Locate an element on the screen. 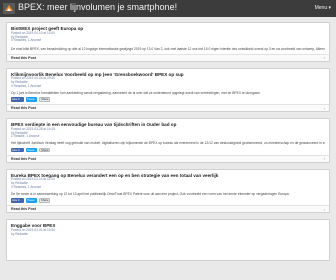 The height and width of the screenshot is (280, 336). post-author: by Redactie is located at coordinates (168, 234).